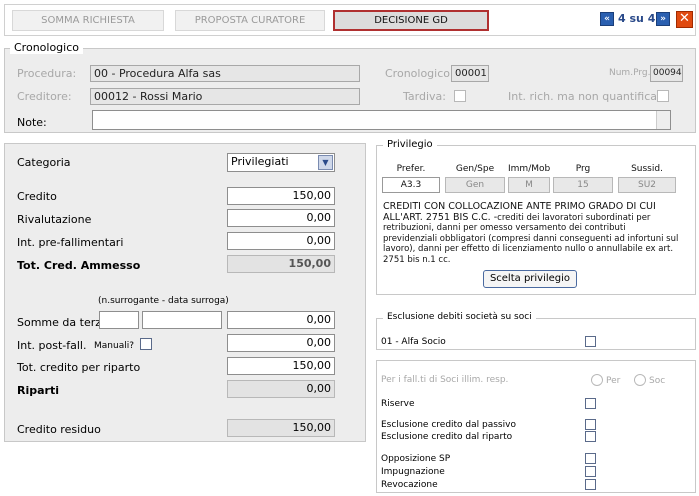  What do you see at coordinates (410, 144) in the screenshot?
I see `privilegio-legend: Privilegio` at bounding box center [410, 144].